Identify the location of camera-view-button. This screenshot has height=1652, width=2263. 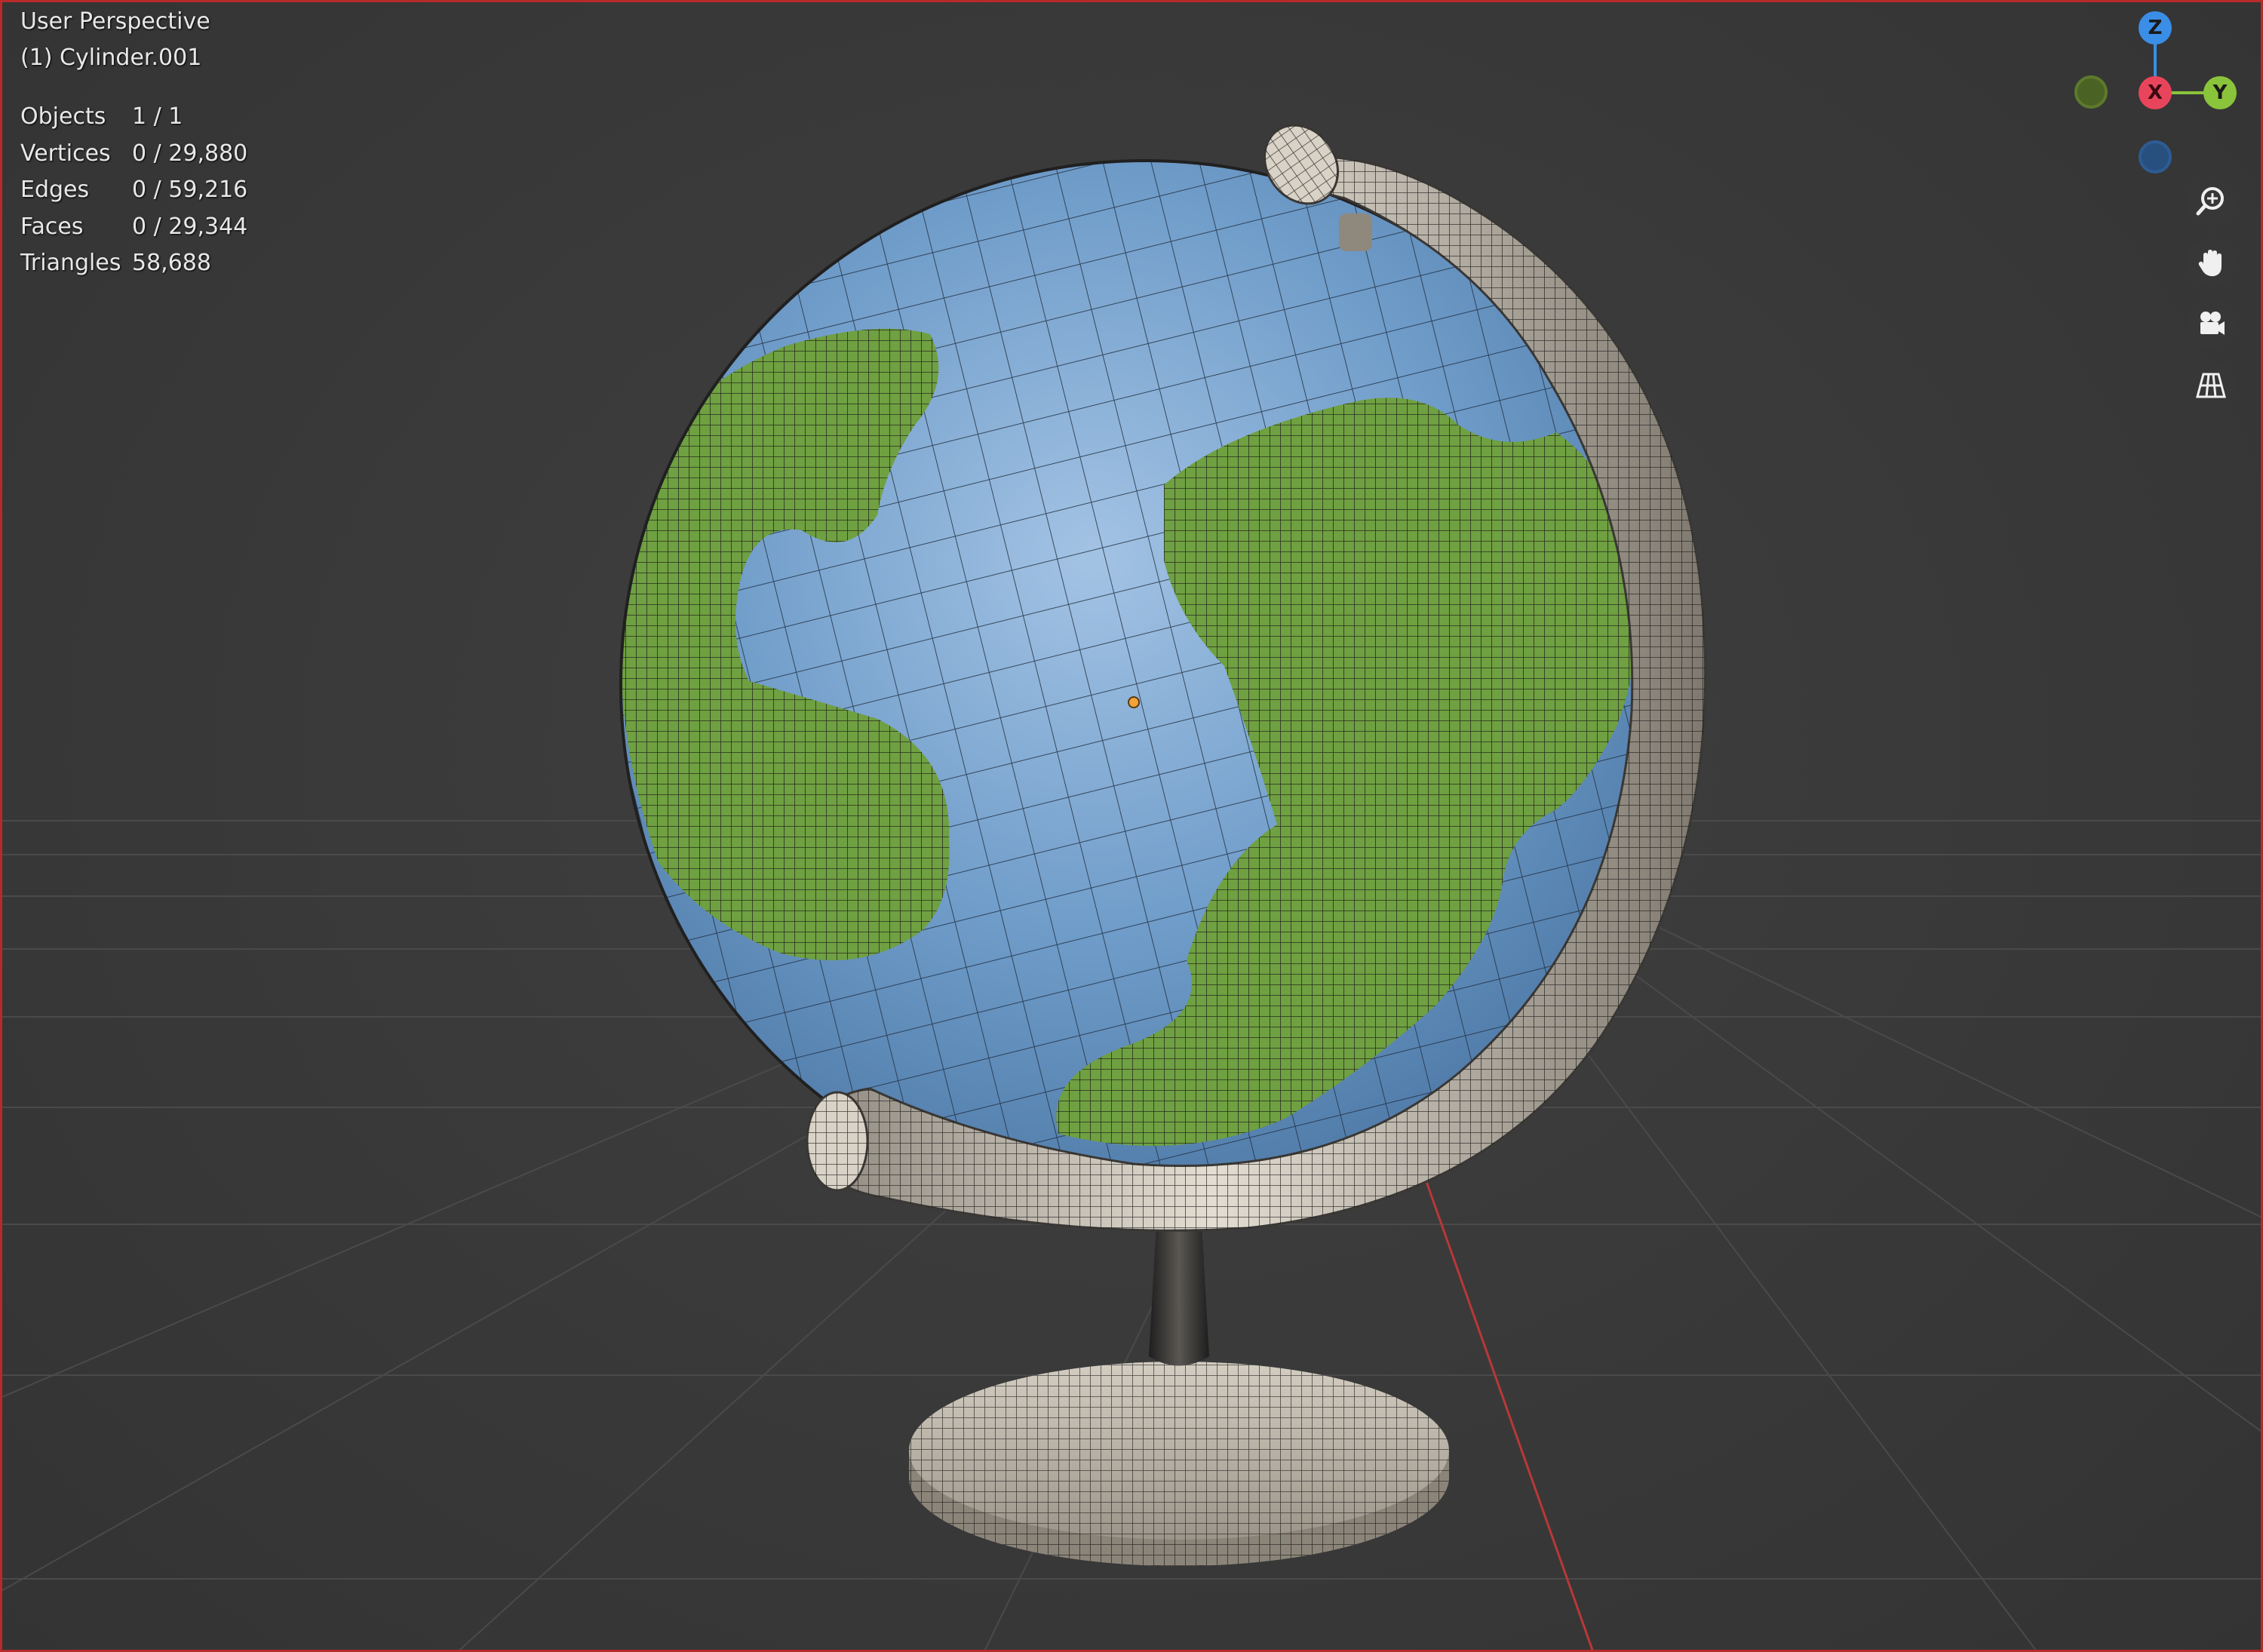
(2211, 323).